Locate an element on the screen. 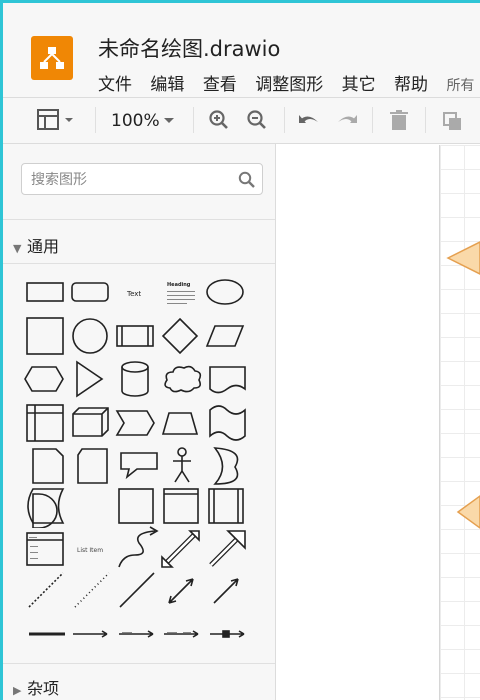  bidirectional-connector-shape is located at coordinates (181, 591).